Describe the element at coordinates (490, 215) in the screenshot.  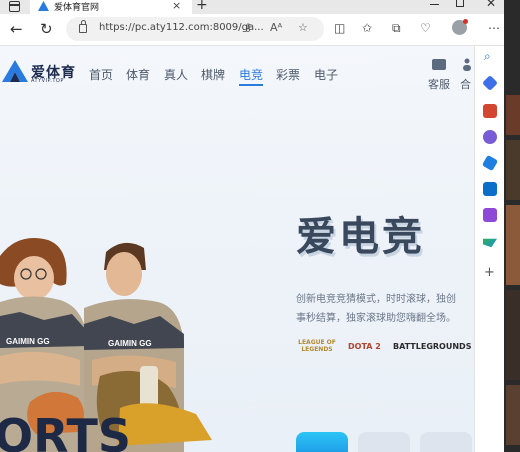
I see `sidebar-designer-icon` at that location.